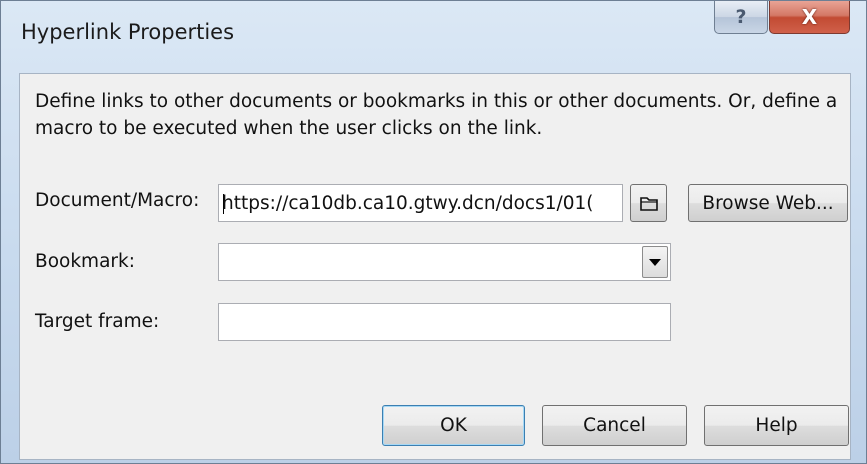 This screenshot has width=867, height=464. I want to click on titlebar-close-button: X, so click(809, 17).